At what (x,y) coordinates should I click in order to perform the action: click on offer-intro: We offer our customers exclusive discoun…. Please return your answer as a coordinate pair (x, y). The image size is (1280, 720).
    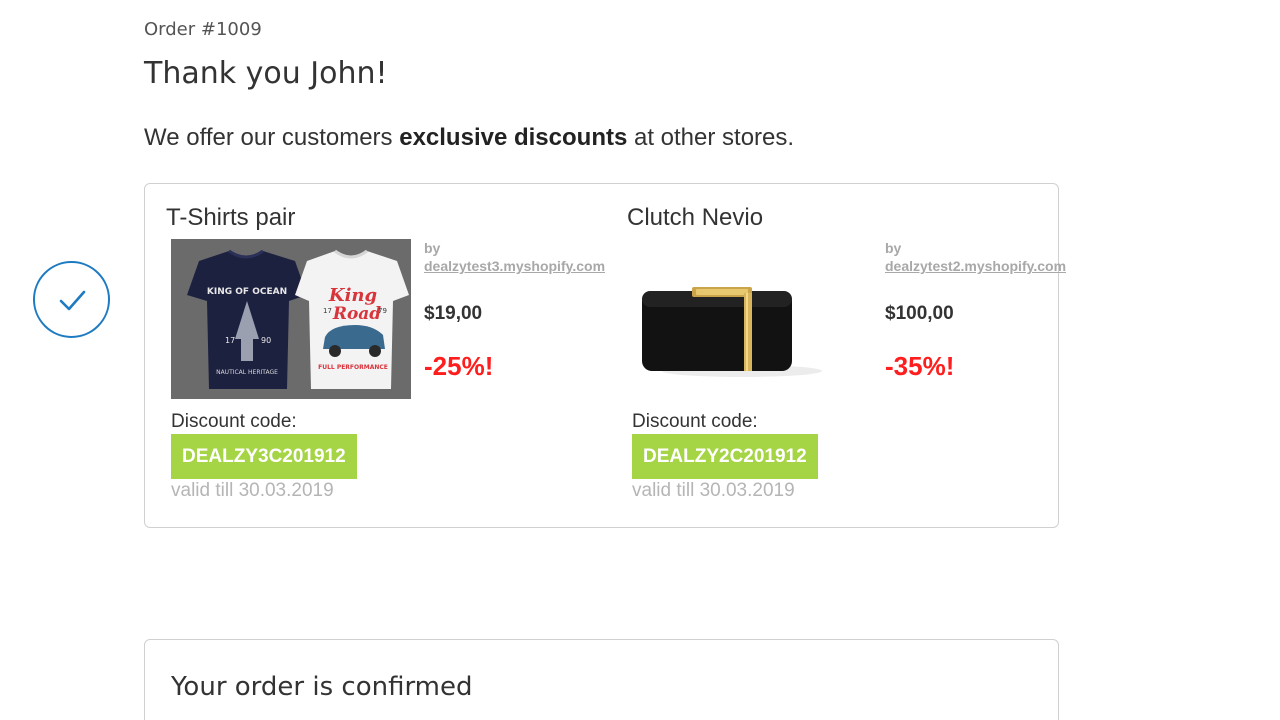
    Looking at the image, I should click on (469, 138).